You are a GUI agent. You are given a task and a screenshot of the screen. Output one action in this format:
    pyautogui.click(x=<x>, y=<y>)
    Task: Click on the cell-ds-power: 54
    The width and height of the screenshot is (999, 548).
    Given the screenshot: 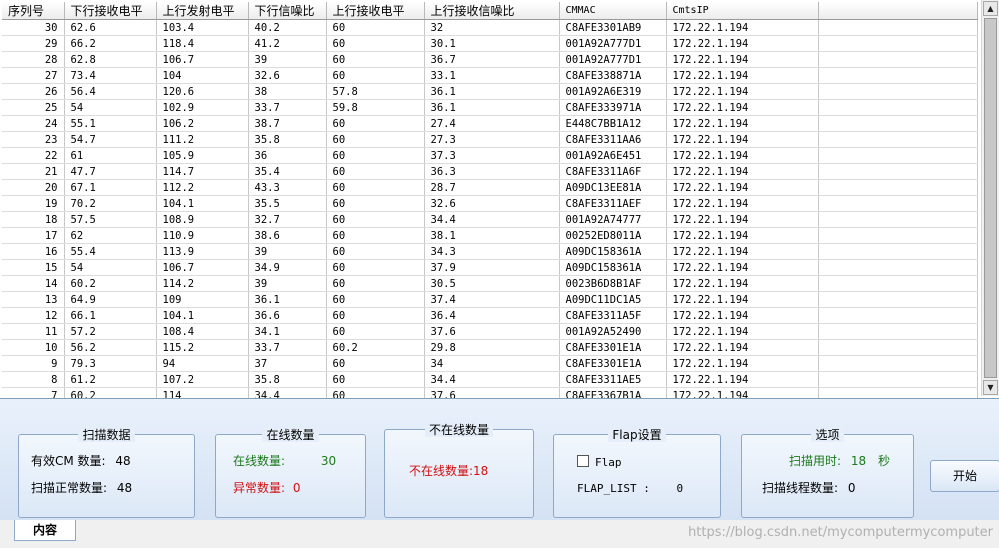 What is the action you would take?
    pyautogui.click(x=110, y=267)
    